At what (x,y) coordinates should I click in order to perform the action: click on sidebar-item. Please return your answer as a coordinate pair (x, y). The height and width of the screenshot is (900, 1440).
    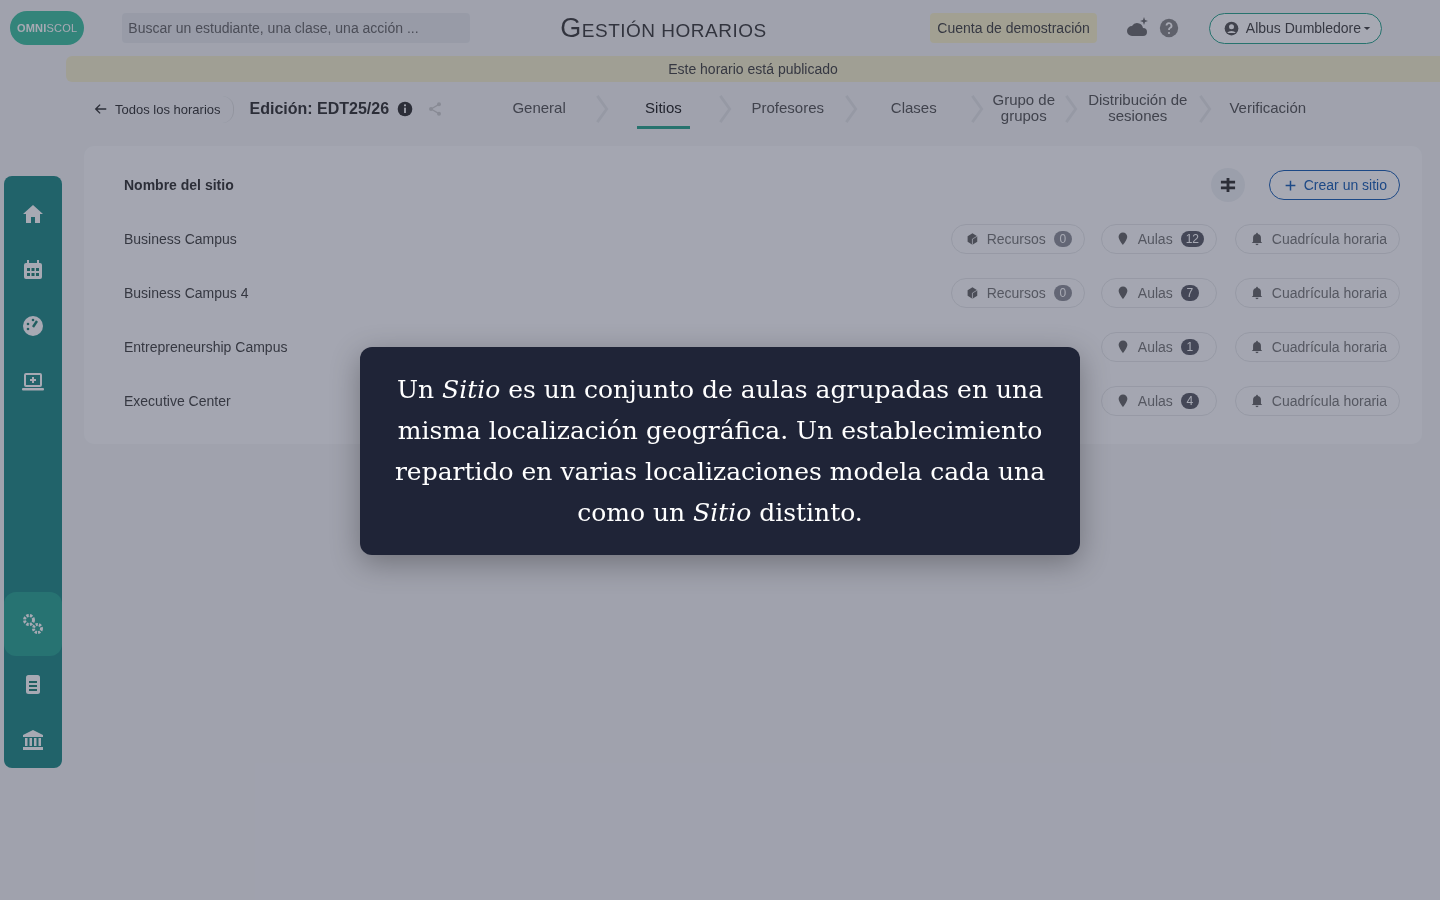
    Looking at the image, I should click on (33, 624).